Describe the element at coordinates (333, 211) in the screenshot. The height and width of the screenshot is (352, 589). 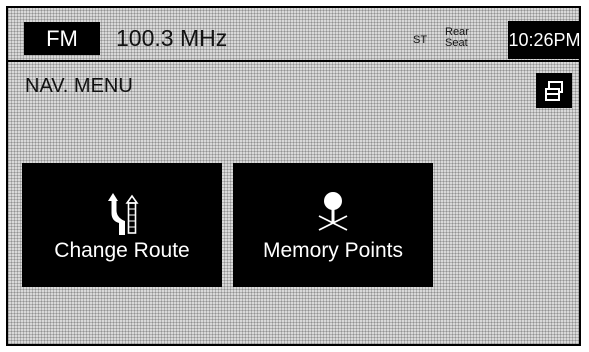
I see `memory-point-icon` at that location.